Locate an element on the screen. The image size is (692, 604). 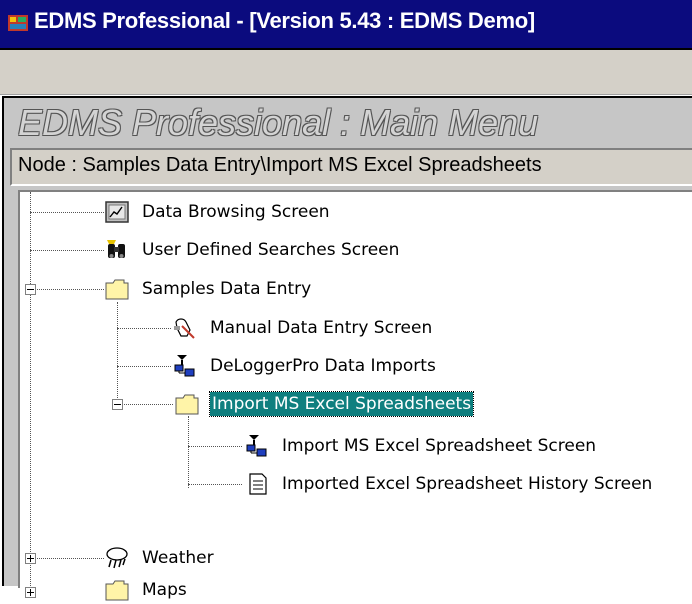
tree-item-import-excel-screen: Import MS Excel Spreadsheet Screen is located at coordinates (464, 446).